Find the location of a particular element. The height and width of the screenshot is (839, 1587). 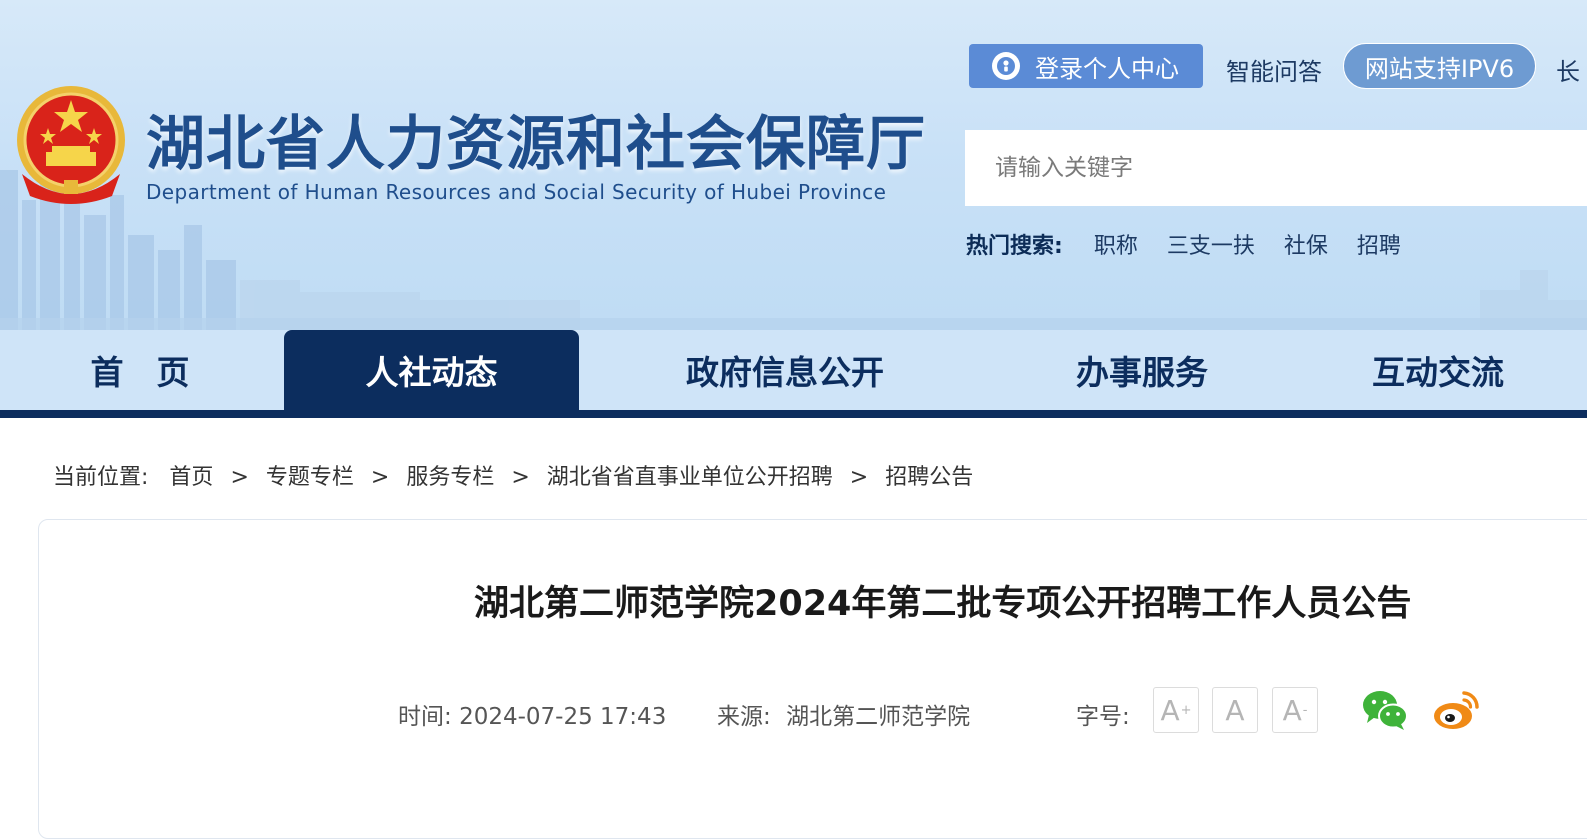

wechat-icon is located at coordinates (1385, 710).